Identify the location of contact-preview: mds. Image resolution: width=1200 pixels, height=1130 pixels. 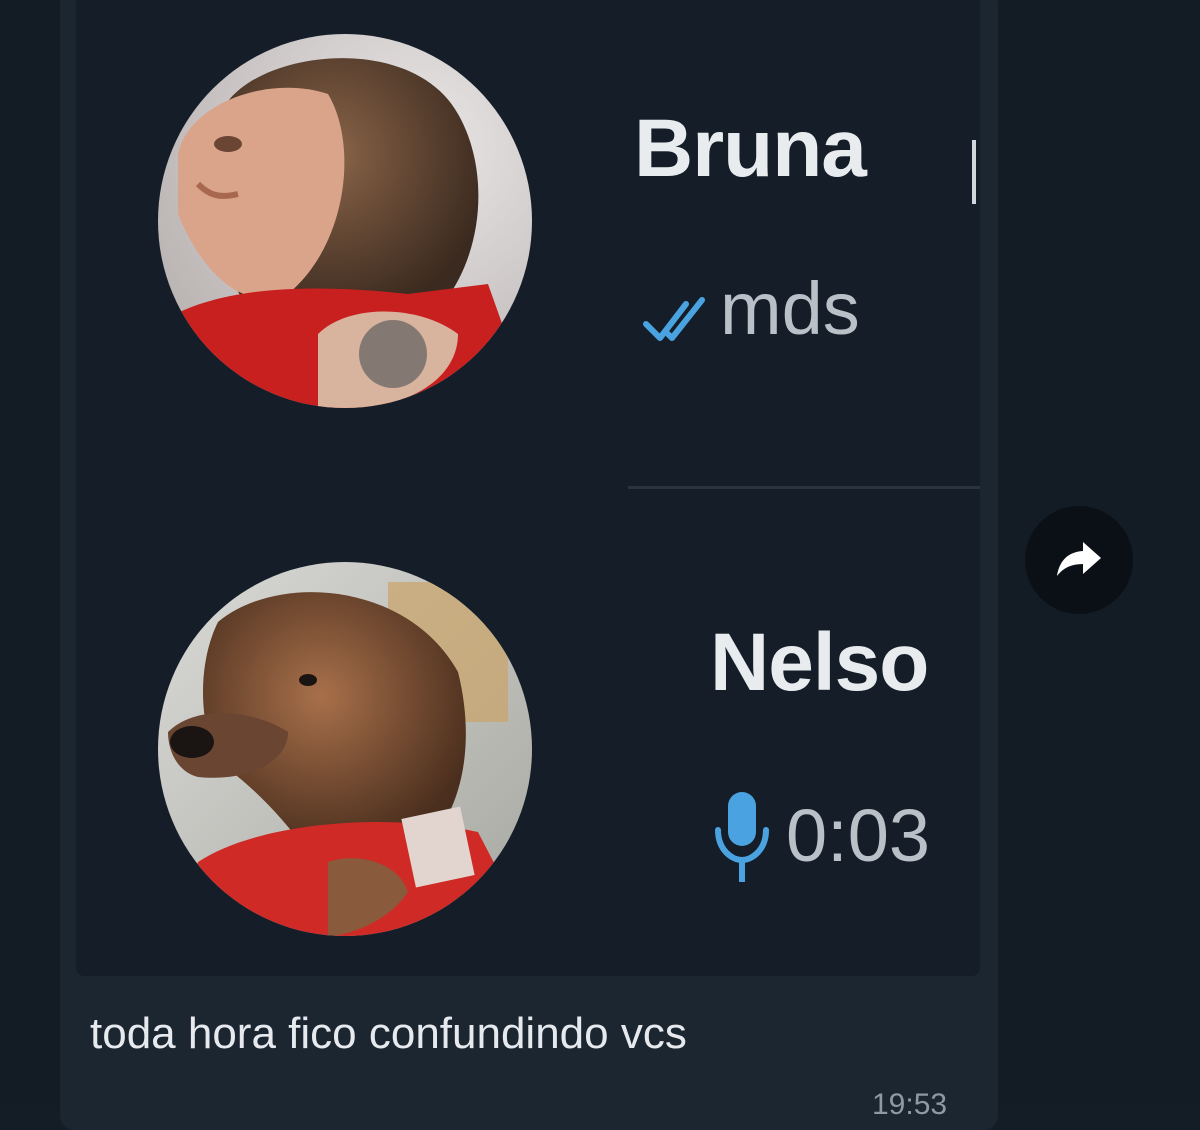
(751, 309).